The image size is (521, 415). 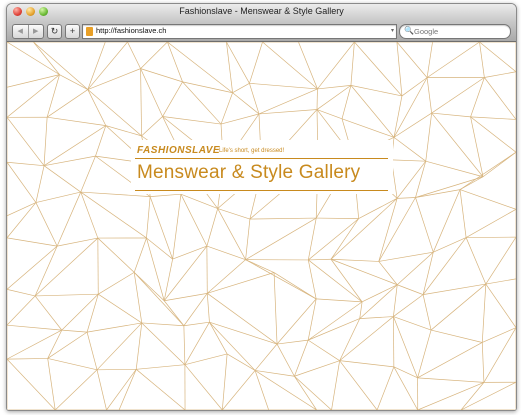 What do you see at coordinates (239, 31) in the screenshot?
I see `address-bar: http://fashionslave.ch ▾` at bounding box center [239, 31].